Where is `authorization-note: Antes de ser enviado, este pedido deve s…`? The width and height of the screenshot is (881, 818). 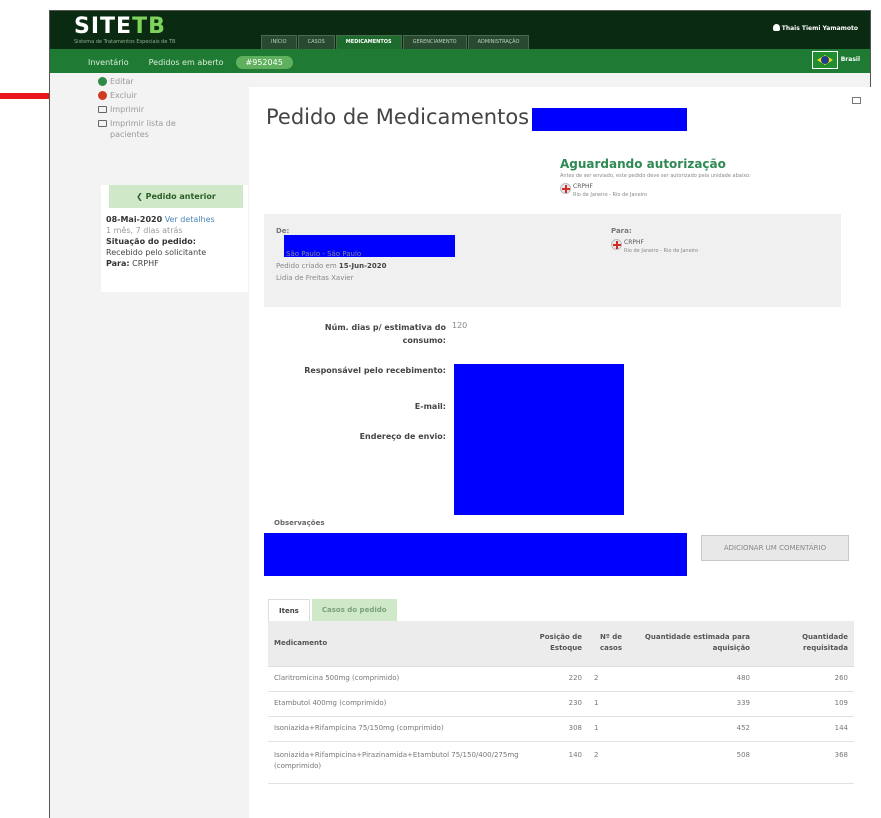
authorization-note: Antes de ser enviado, este pedido deve s… is located at coordinates (655, 176).